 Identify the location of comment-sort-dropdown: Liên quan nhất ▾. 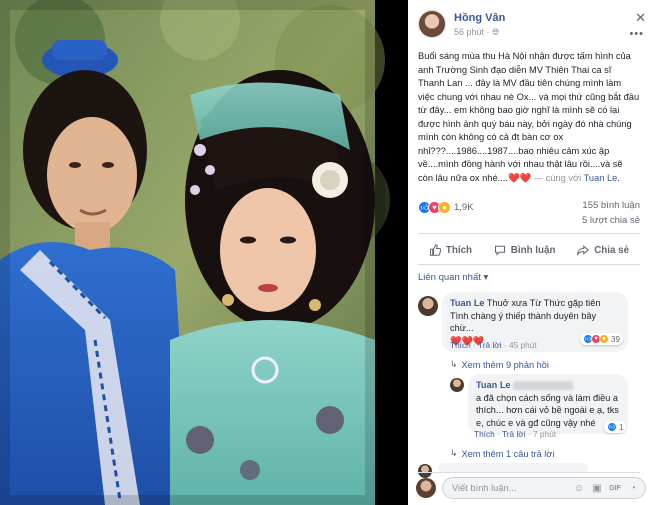
(453, 277).